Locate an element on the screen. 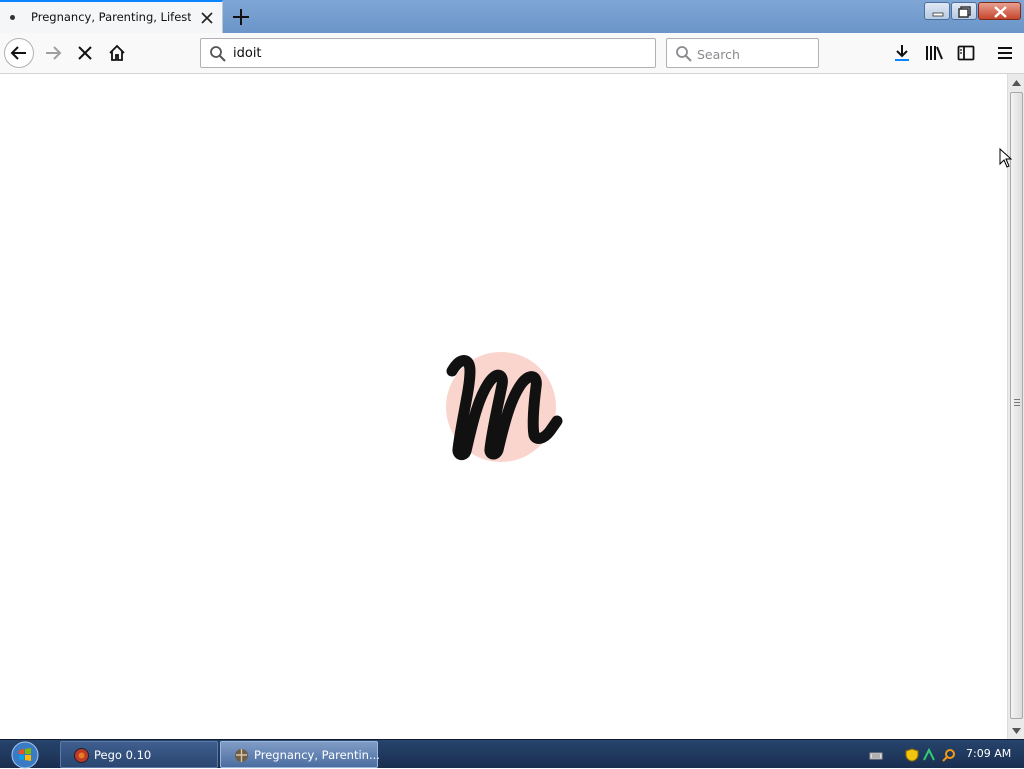  url-bar: idoit is located at coordinates (428, 53).